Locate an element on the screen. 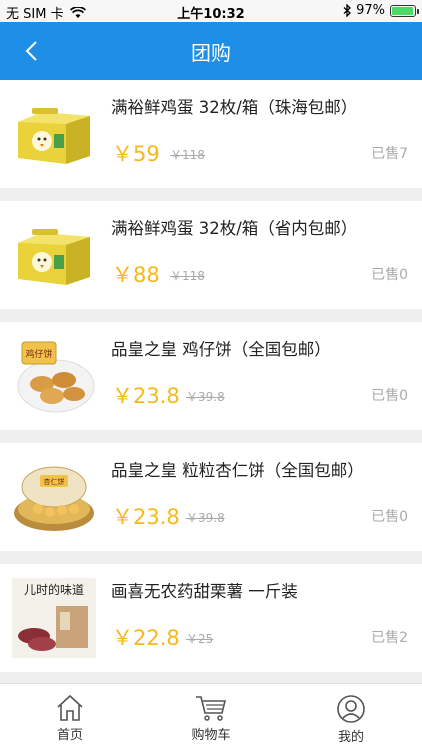  bluetooth-icon is located at coordinates (347, 10).